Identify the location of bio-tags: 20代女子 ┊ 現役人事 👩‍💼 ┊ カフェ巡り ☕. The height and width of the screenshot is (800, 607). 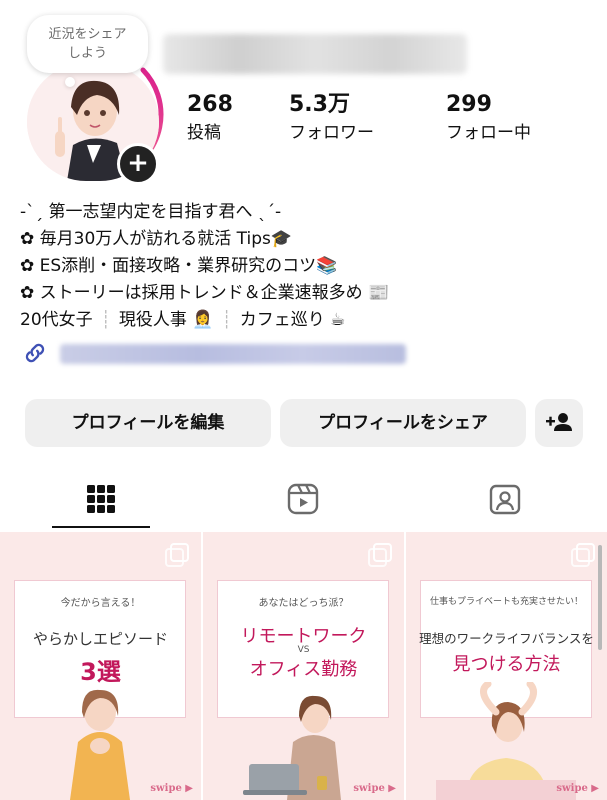
(310, 320).